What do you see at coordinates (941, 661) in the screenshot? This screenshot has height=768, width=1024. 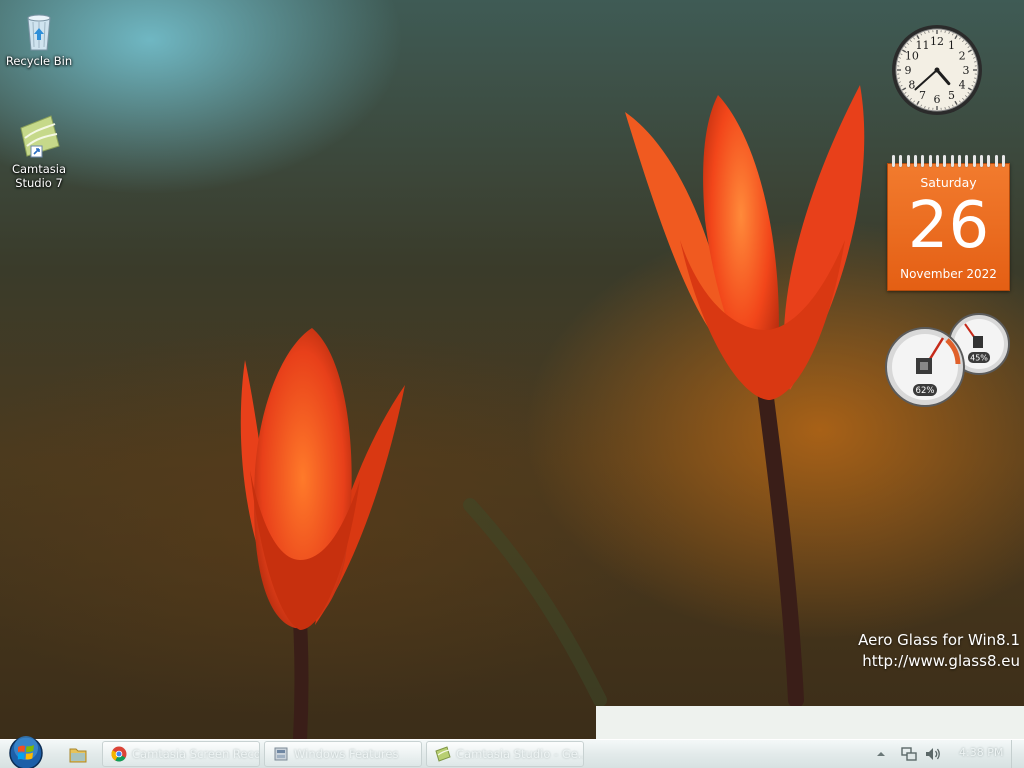 I see `watermark-line2: http://www.glass8.eu` at bounding box center [941, 661].